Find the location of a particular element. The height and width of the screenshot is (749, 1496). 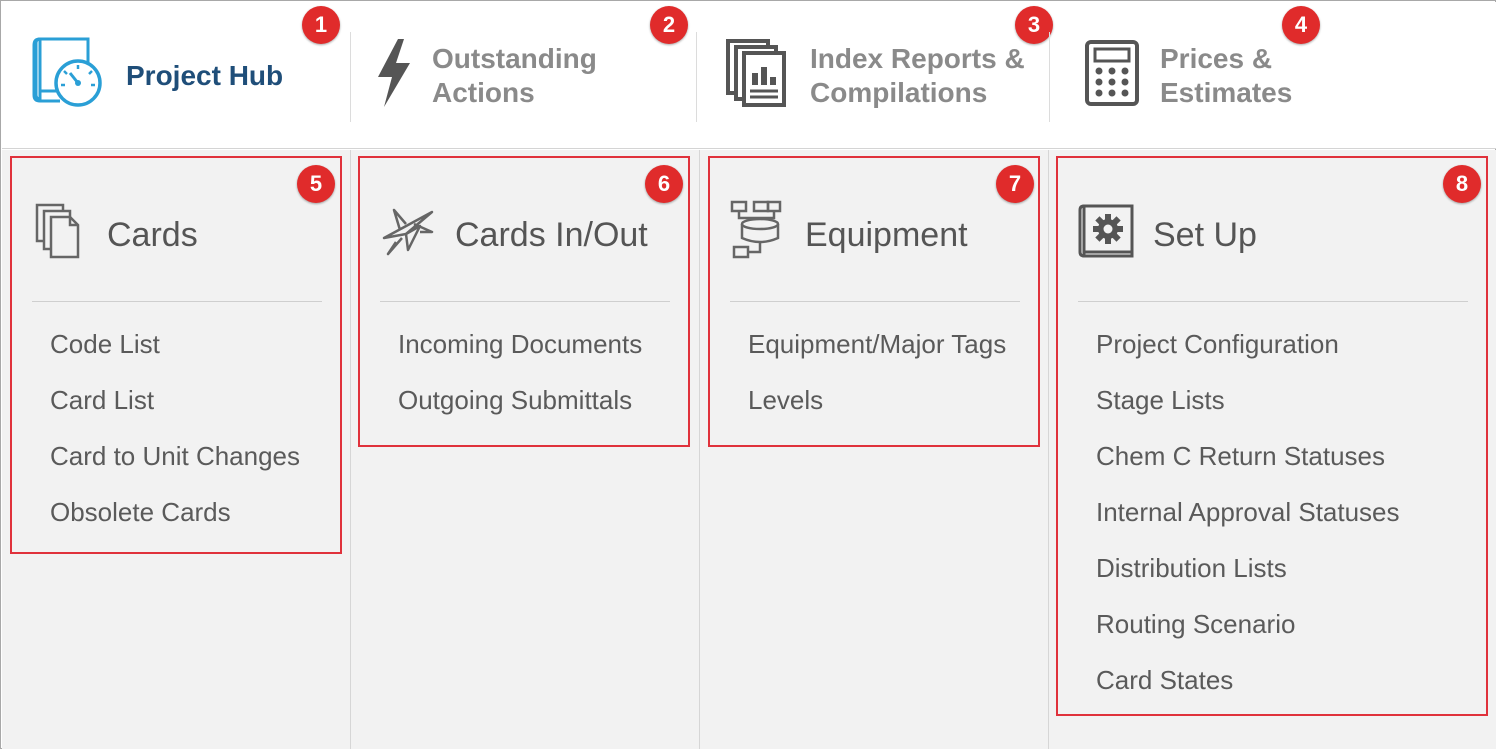

callout-badge-4: 4 is located at coordinates (1301, 25).